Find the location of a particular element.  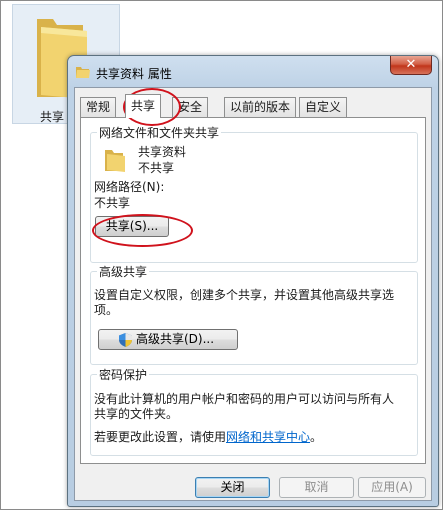

tab-previous-versions: 以前的版本 is located at coordinates (260, 107).